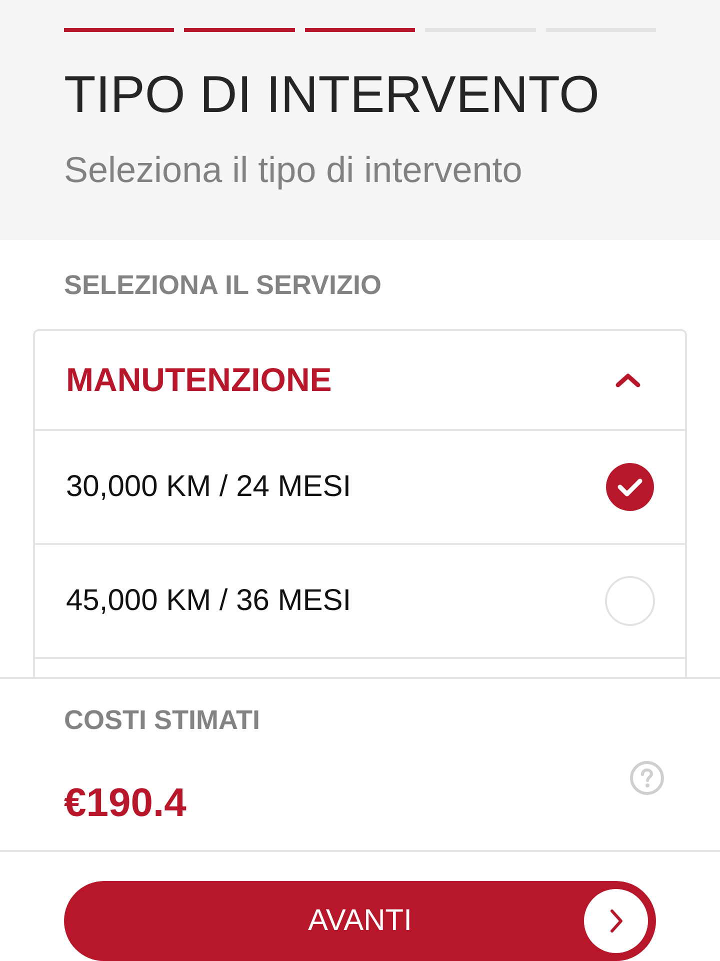  What do you see at coordinates (360, 921) in the screenshot?
I see `next-button: AVANTI` at bounding box center [360, 921].